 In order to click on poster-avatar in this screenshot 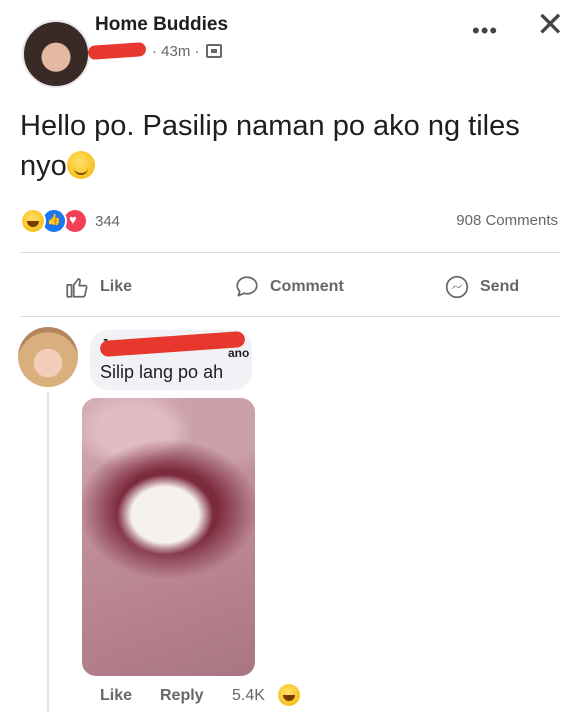, I will do `click(56, 54)`.